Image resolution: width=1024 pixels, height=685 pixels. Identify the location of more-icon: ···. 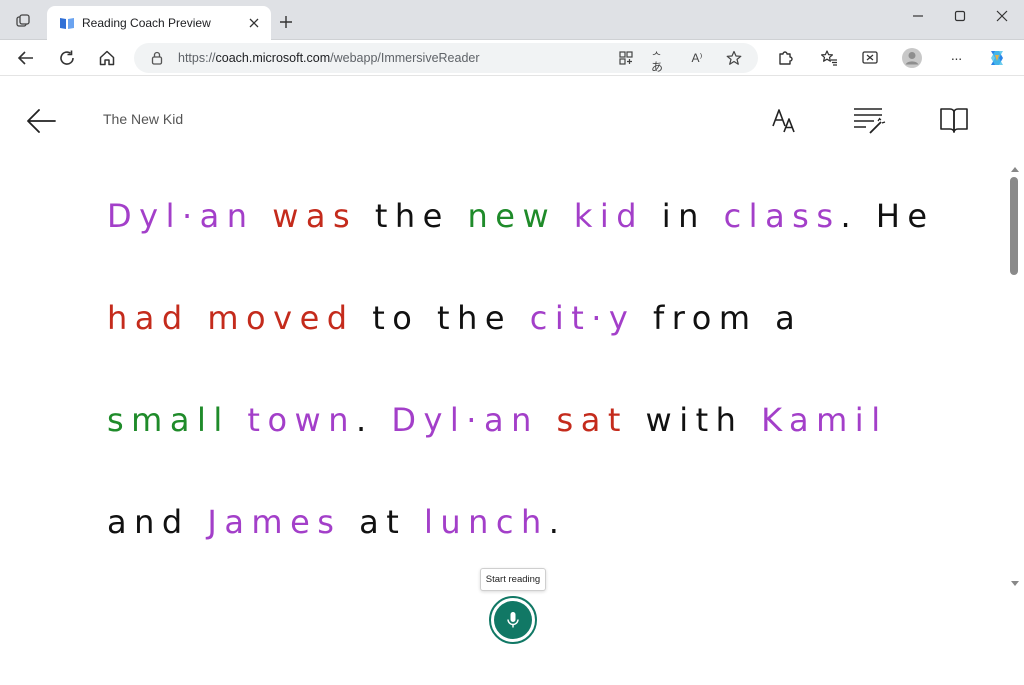
(956, 58).